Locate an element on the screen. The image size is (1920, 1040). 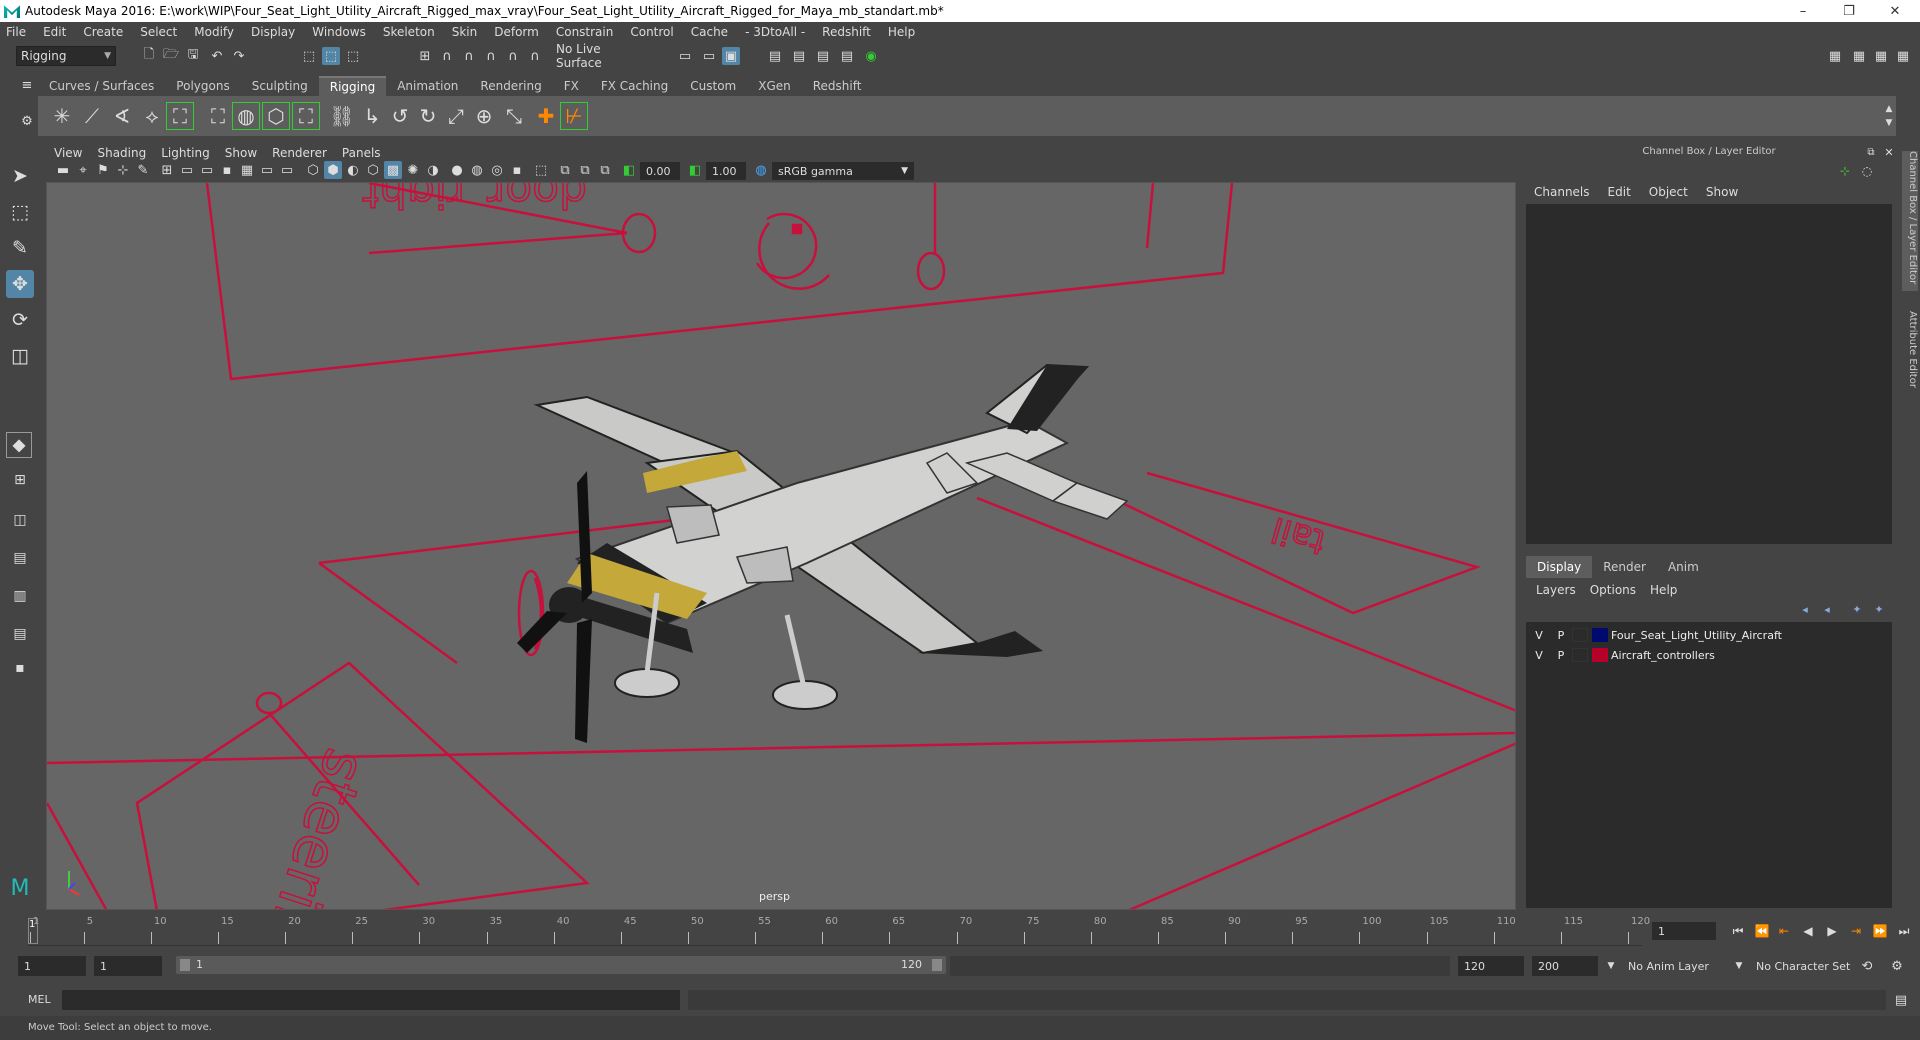
move-tool-icon: ✥ is located at coordinates (20, 284).